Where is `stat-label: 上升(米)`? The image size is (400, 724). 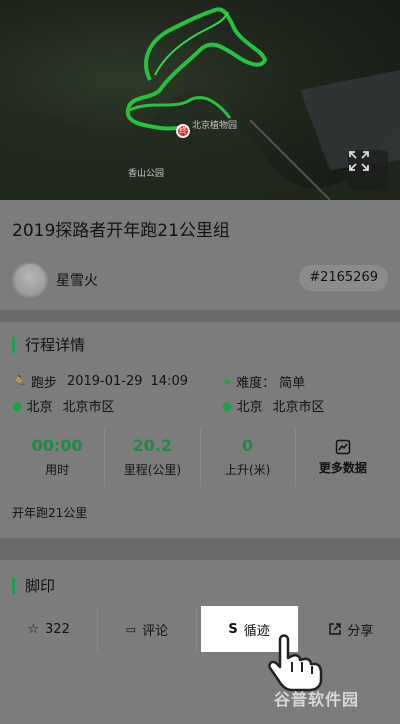
stat-label: 上升(米) is located at coordinates (247, 470).